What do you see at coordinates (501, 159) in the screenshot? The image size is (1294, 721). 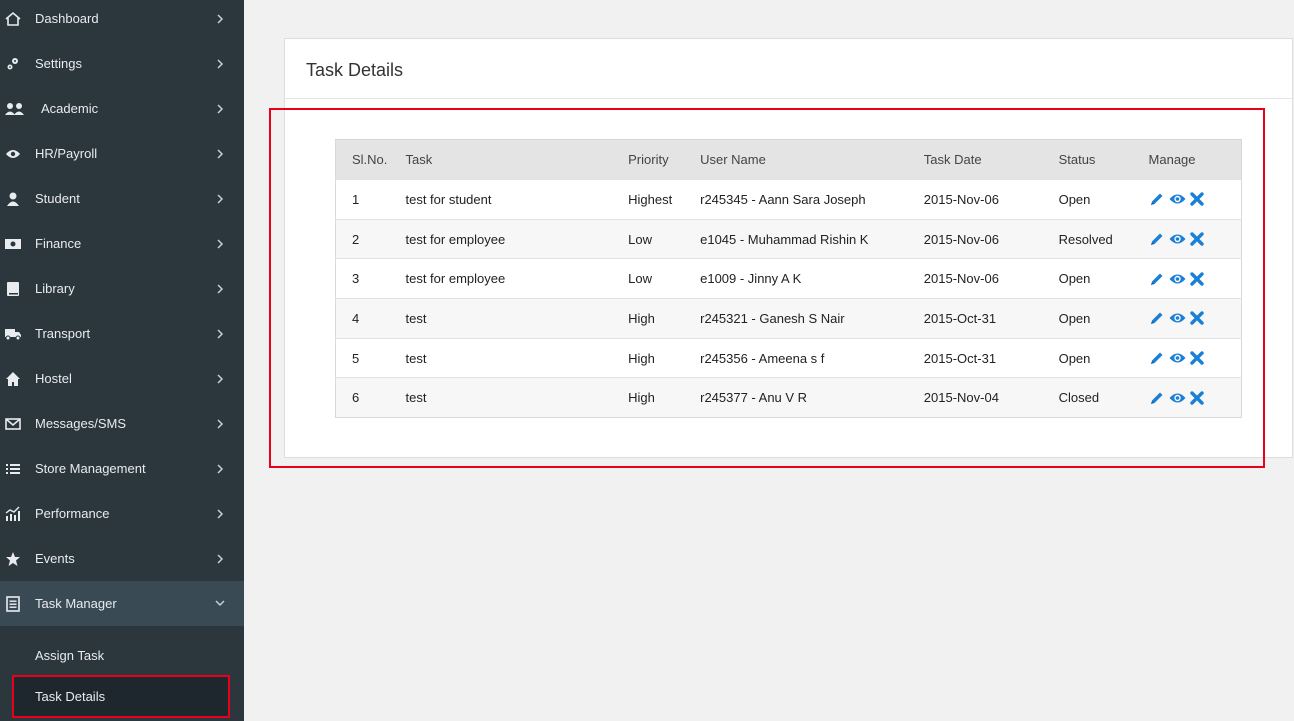 I see `column-header-task: Task` at bounding box center [501, 159].